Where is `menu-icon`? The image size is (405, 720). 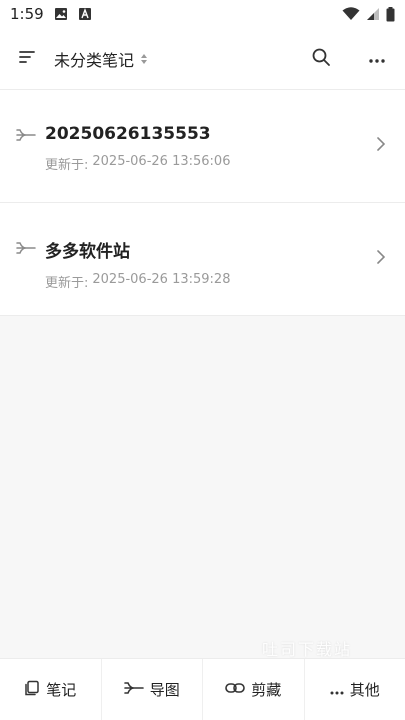 menu-icon is located at coordinates (27, 59).